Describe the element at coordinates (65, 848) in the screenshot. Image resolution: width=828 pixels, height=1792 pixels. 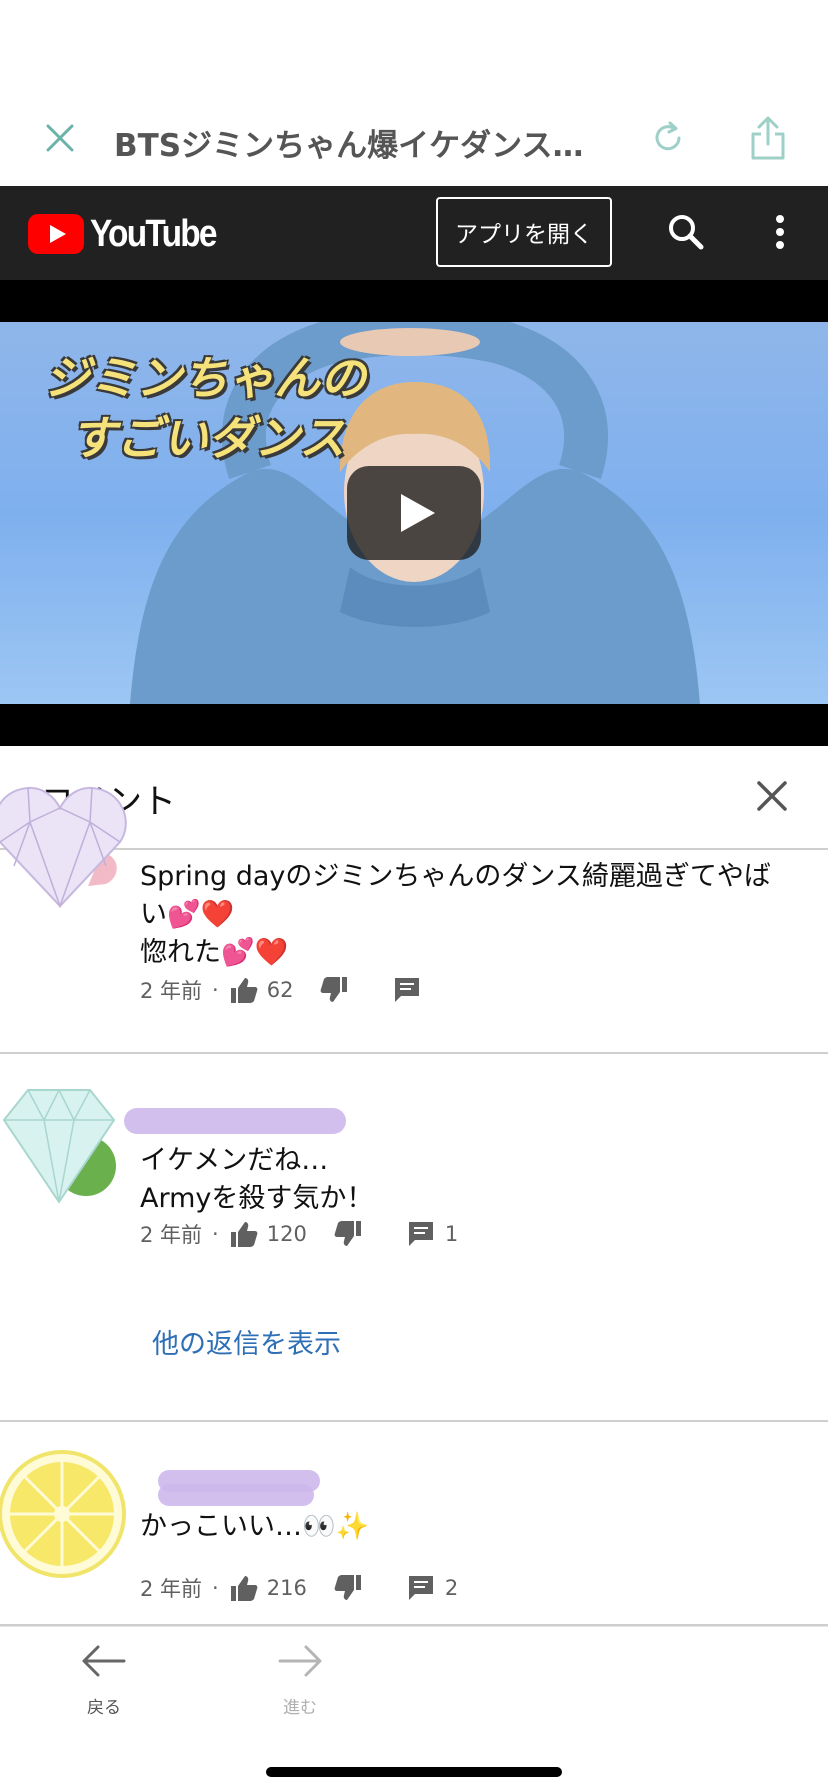
I see `heart-crystal-avatar` at that location.